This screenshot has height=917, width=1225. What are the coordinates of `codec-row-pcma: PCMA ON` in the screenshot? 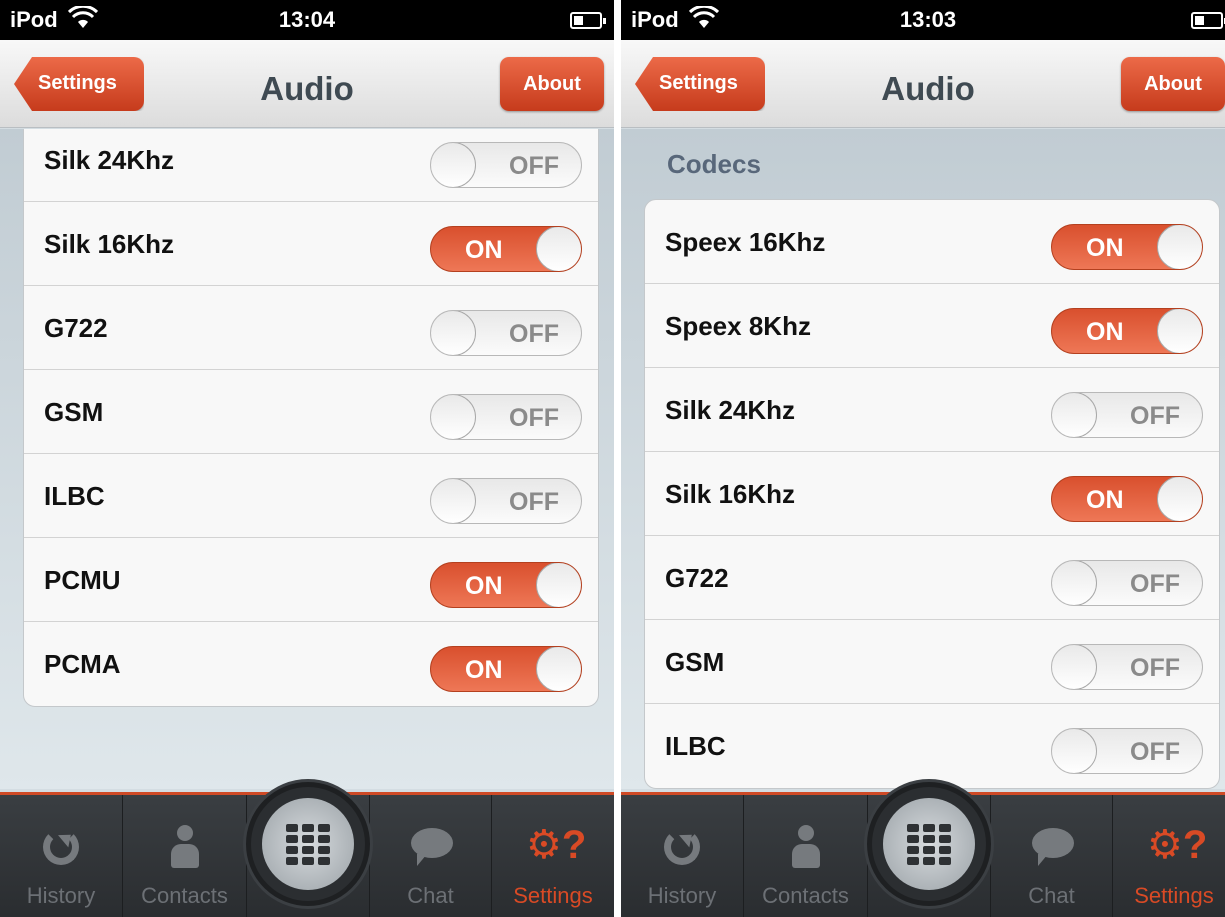 It's located at (311, 664).